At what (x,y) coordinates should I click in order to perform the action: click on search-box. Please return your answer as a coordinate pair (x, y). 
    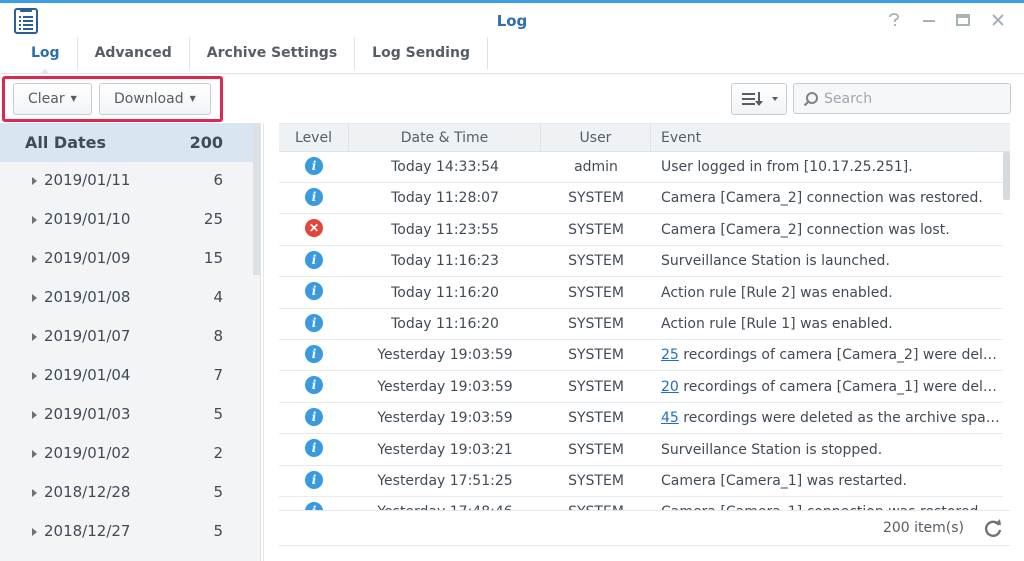
    Looking at the image, I should click on (902, 98).